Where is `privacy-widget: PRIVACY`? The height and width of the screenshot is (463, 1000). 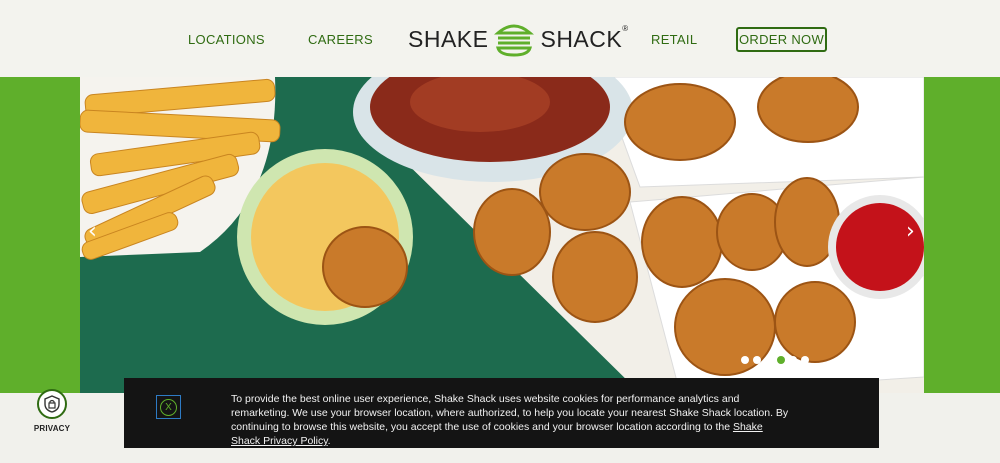 privacy-widget: PRIVACY is located at coordinates (52, 411).